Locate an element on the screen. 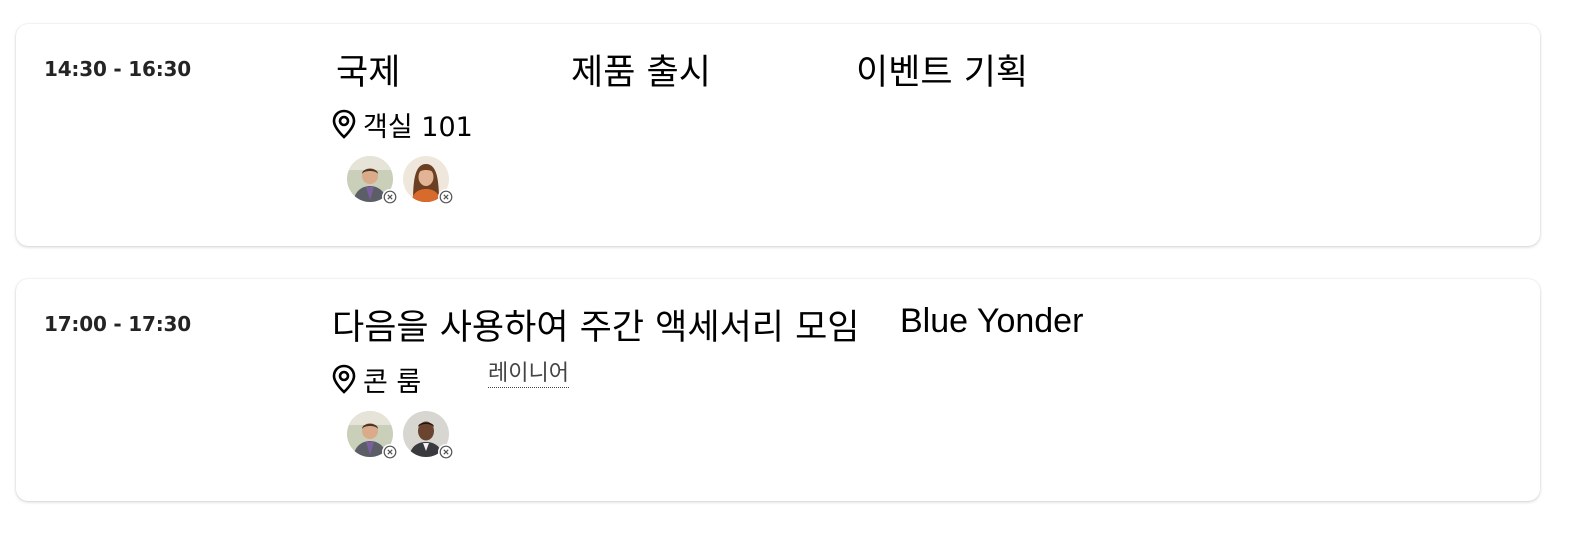  event-title-part: 이벤트 기획 is located at coordinates (942, 73).